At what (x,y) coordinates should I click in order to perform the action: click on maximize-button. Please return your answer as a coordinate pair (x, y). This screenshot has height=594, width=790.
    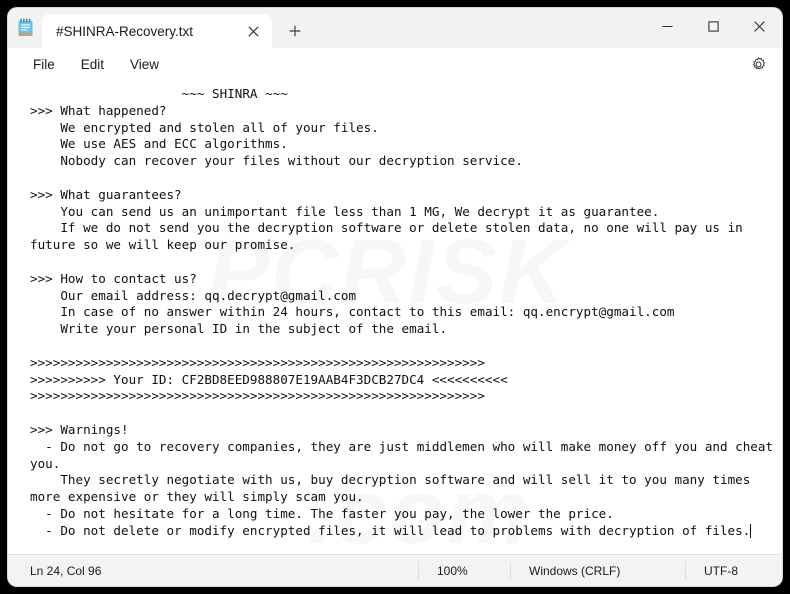
    Looking at the image, I should click on (713, 26).